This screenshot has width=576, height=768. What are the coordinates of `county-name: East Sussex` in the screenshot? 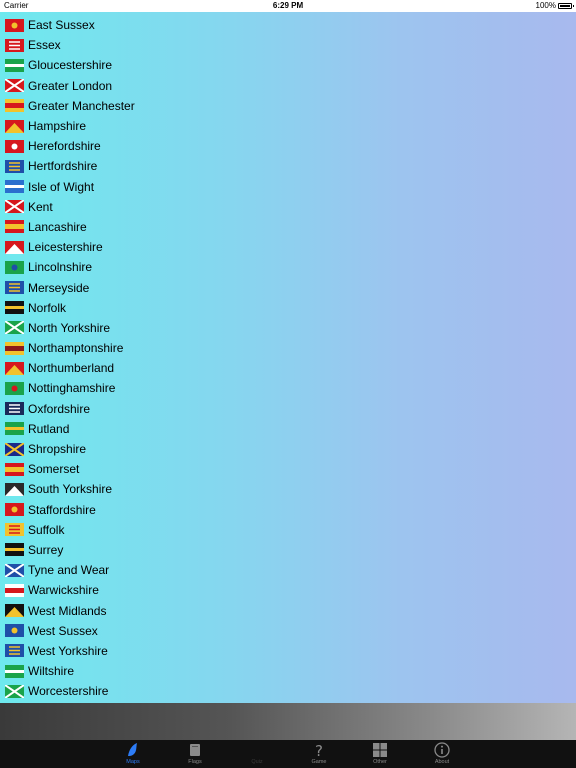 It's located at (61, 25).